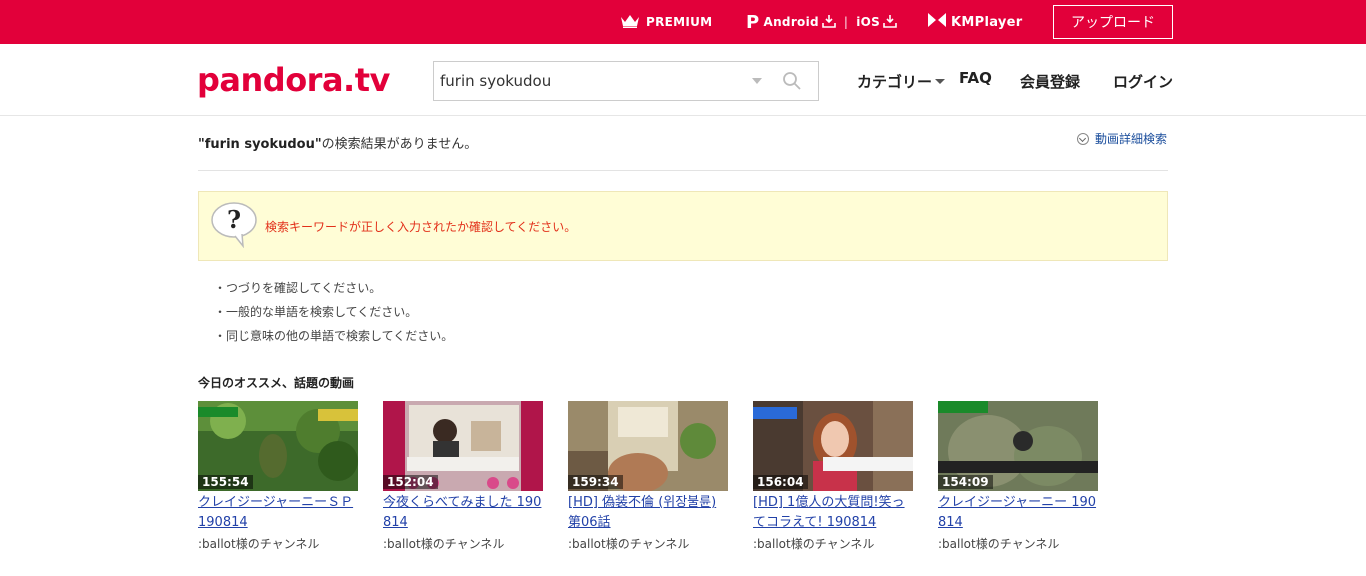  Describe the element at coordinates (648, 513) in the screenshot. I see `video-title-link: [HD] 偽装不倫 (위장불륜) 第06話` at that location.